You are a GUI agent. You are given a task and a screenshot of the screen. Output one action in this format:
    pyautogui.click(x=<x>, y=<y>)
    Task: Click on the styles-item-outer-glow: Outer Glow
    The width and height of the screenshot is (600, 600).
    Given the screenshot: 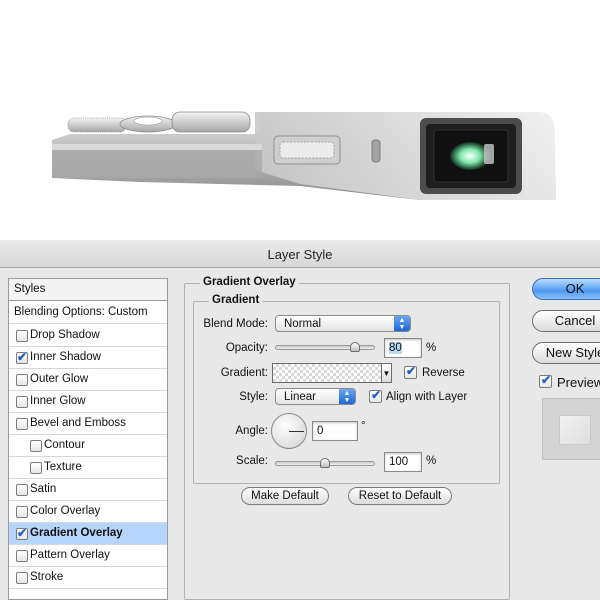 What is the action you would take?
    pyautogui.click(x=88, y=380)
    